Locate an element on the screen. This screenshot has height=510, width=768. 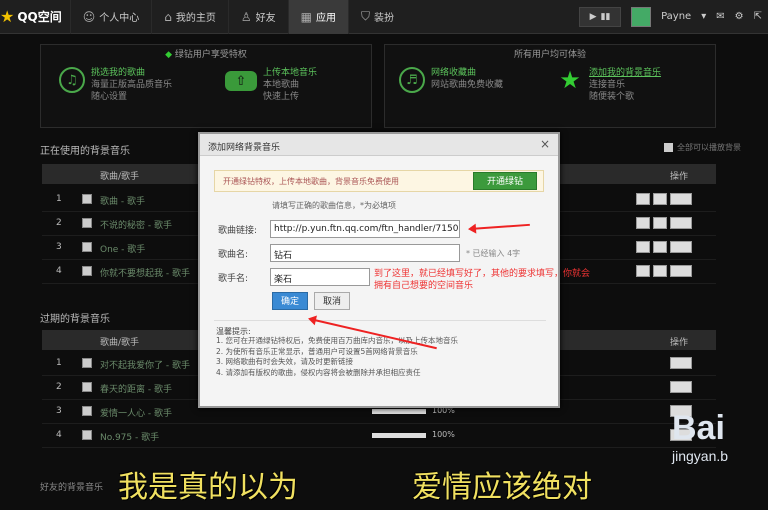
tip-item: 2. 为使所有音乐正常显示，普通用户可设置5首网络背景音乐 is located at coordinates (317, 351).